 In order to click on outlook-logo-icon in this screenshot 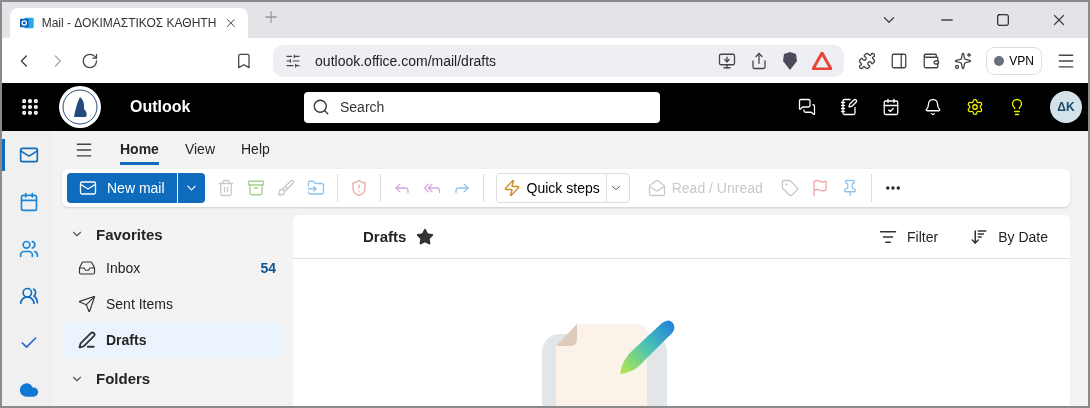, I will do `click(27, 23)`.